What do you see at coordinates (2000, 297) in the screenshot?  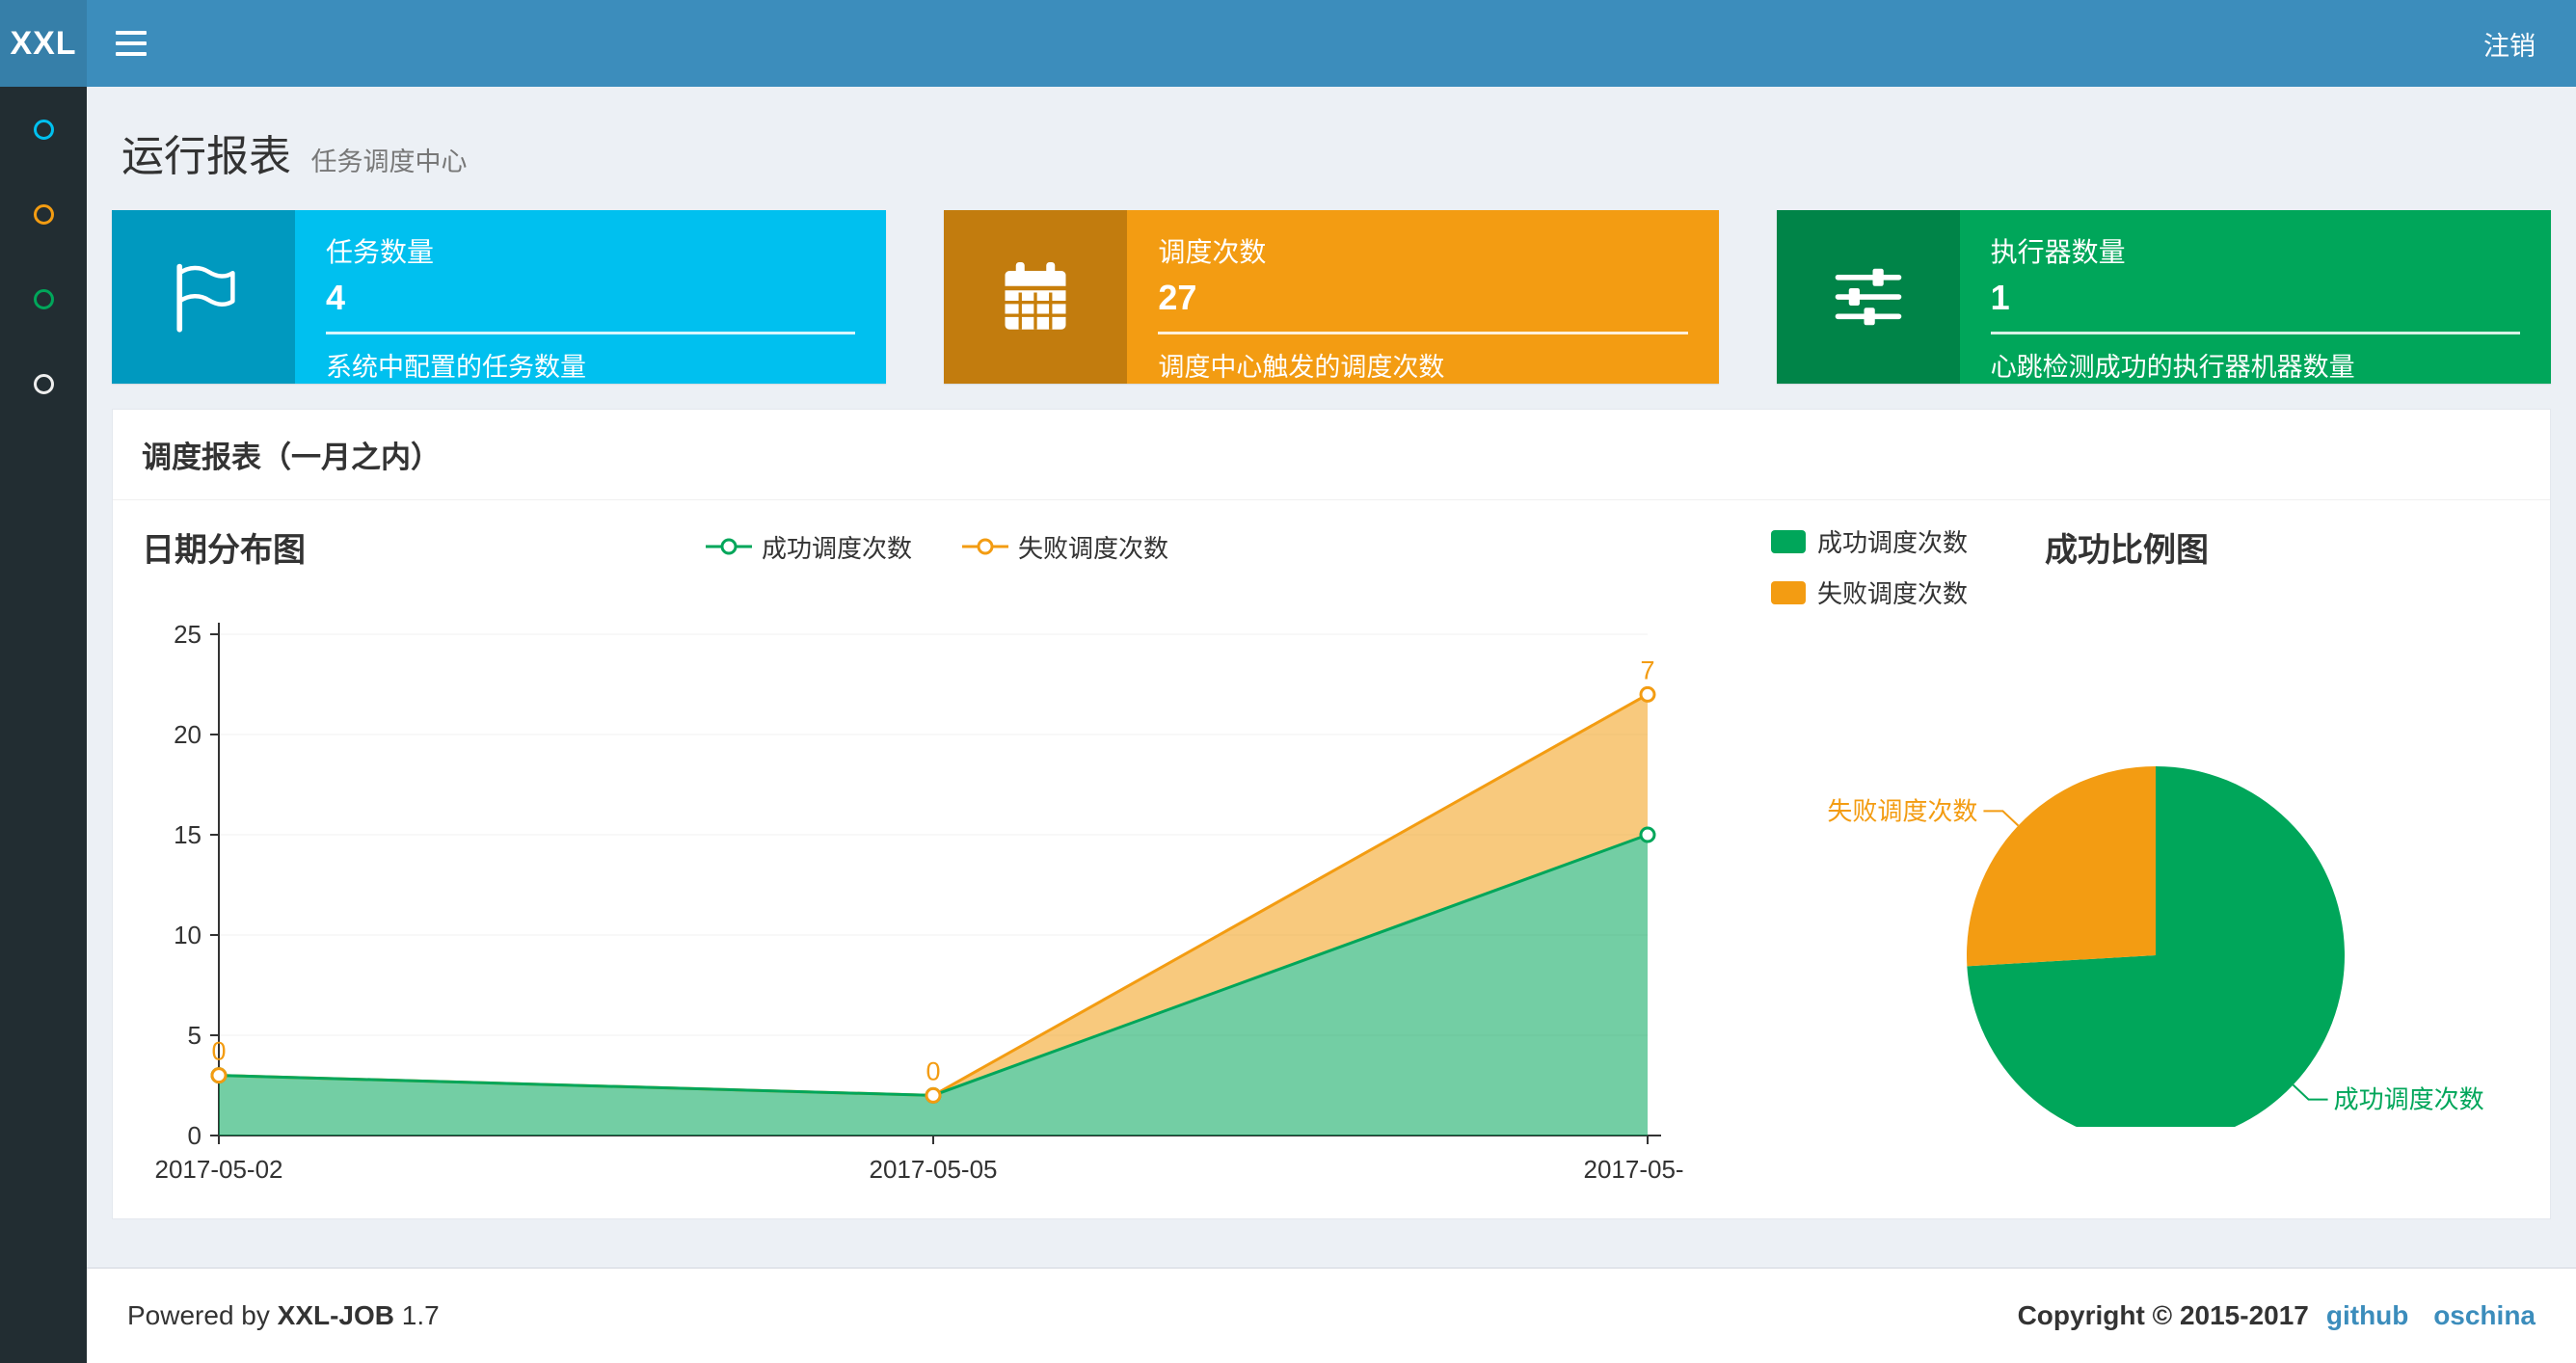 I see `info-box-value: 1` at bounding box center [2000, 297].